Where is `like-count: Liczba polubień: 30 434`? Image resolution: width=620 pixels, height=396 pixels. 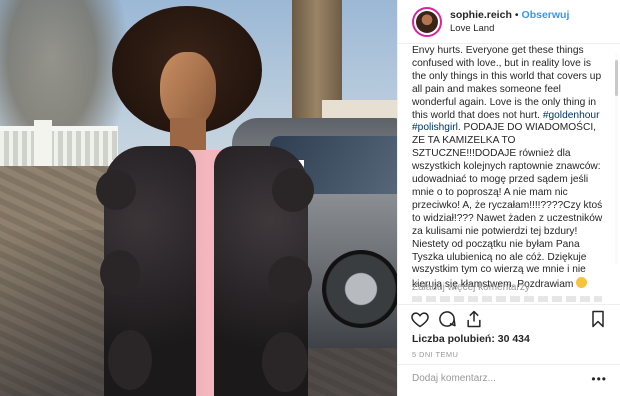 like-count: Liczba polubień: 30 434 is located at coordinates (471, 339).